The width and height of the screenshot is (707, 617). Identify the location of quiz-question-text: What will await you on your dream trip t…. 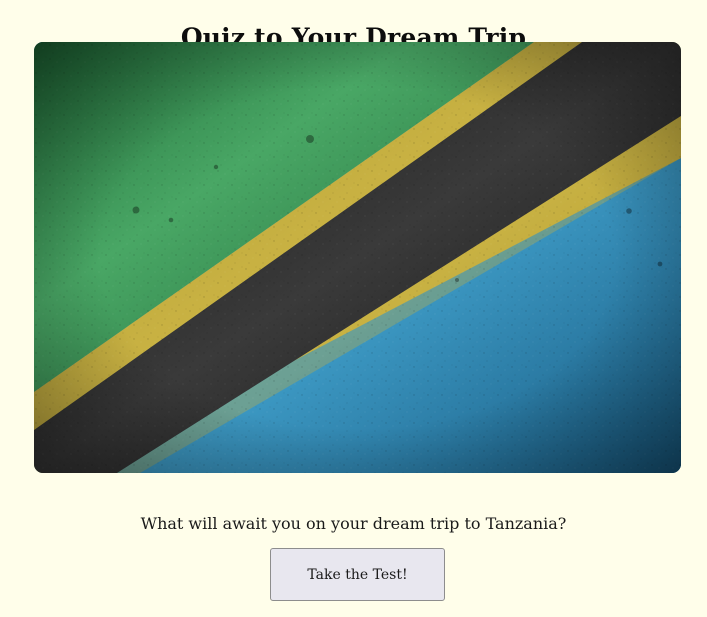
(353, 523).